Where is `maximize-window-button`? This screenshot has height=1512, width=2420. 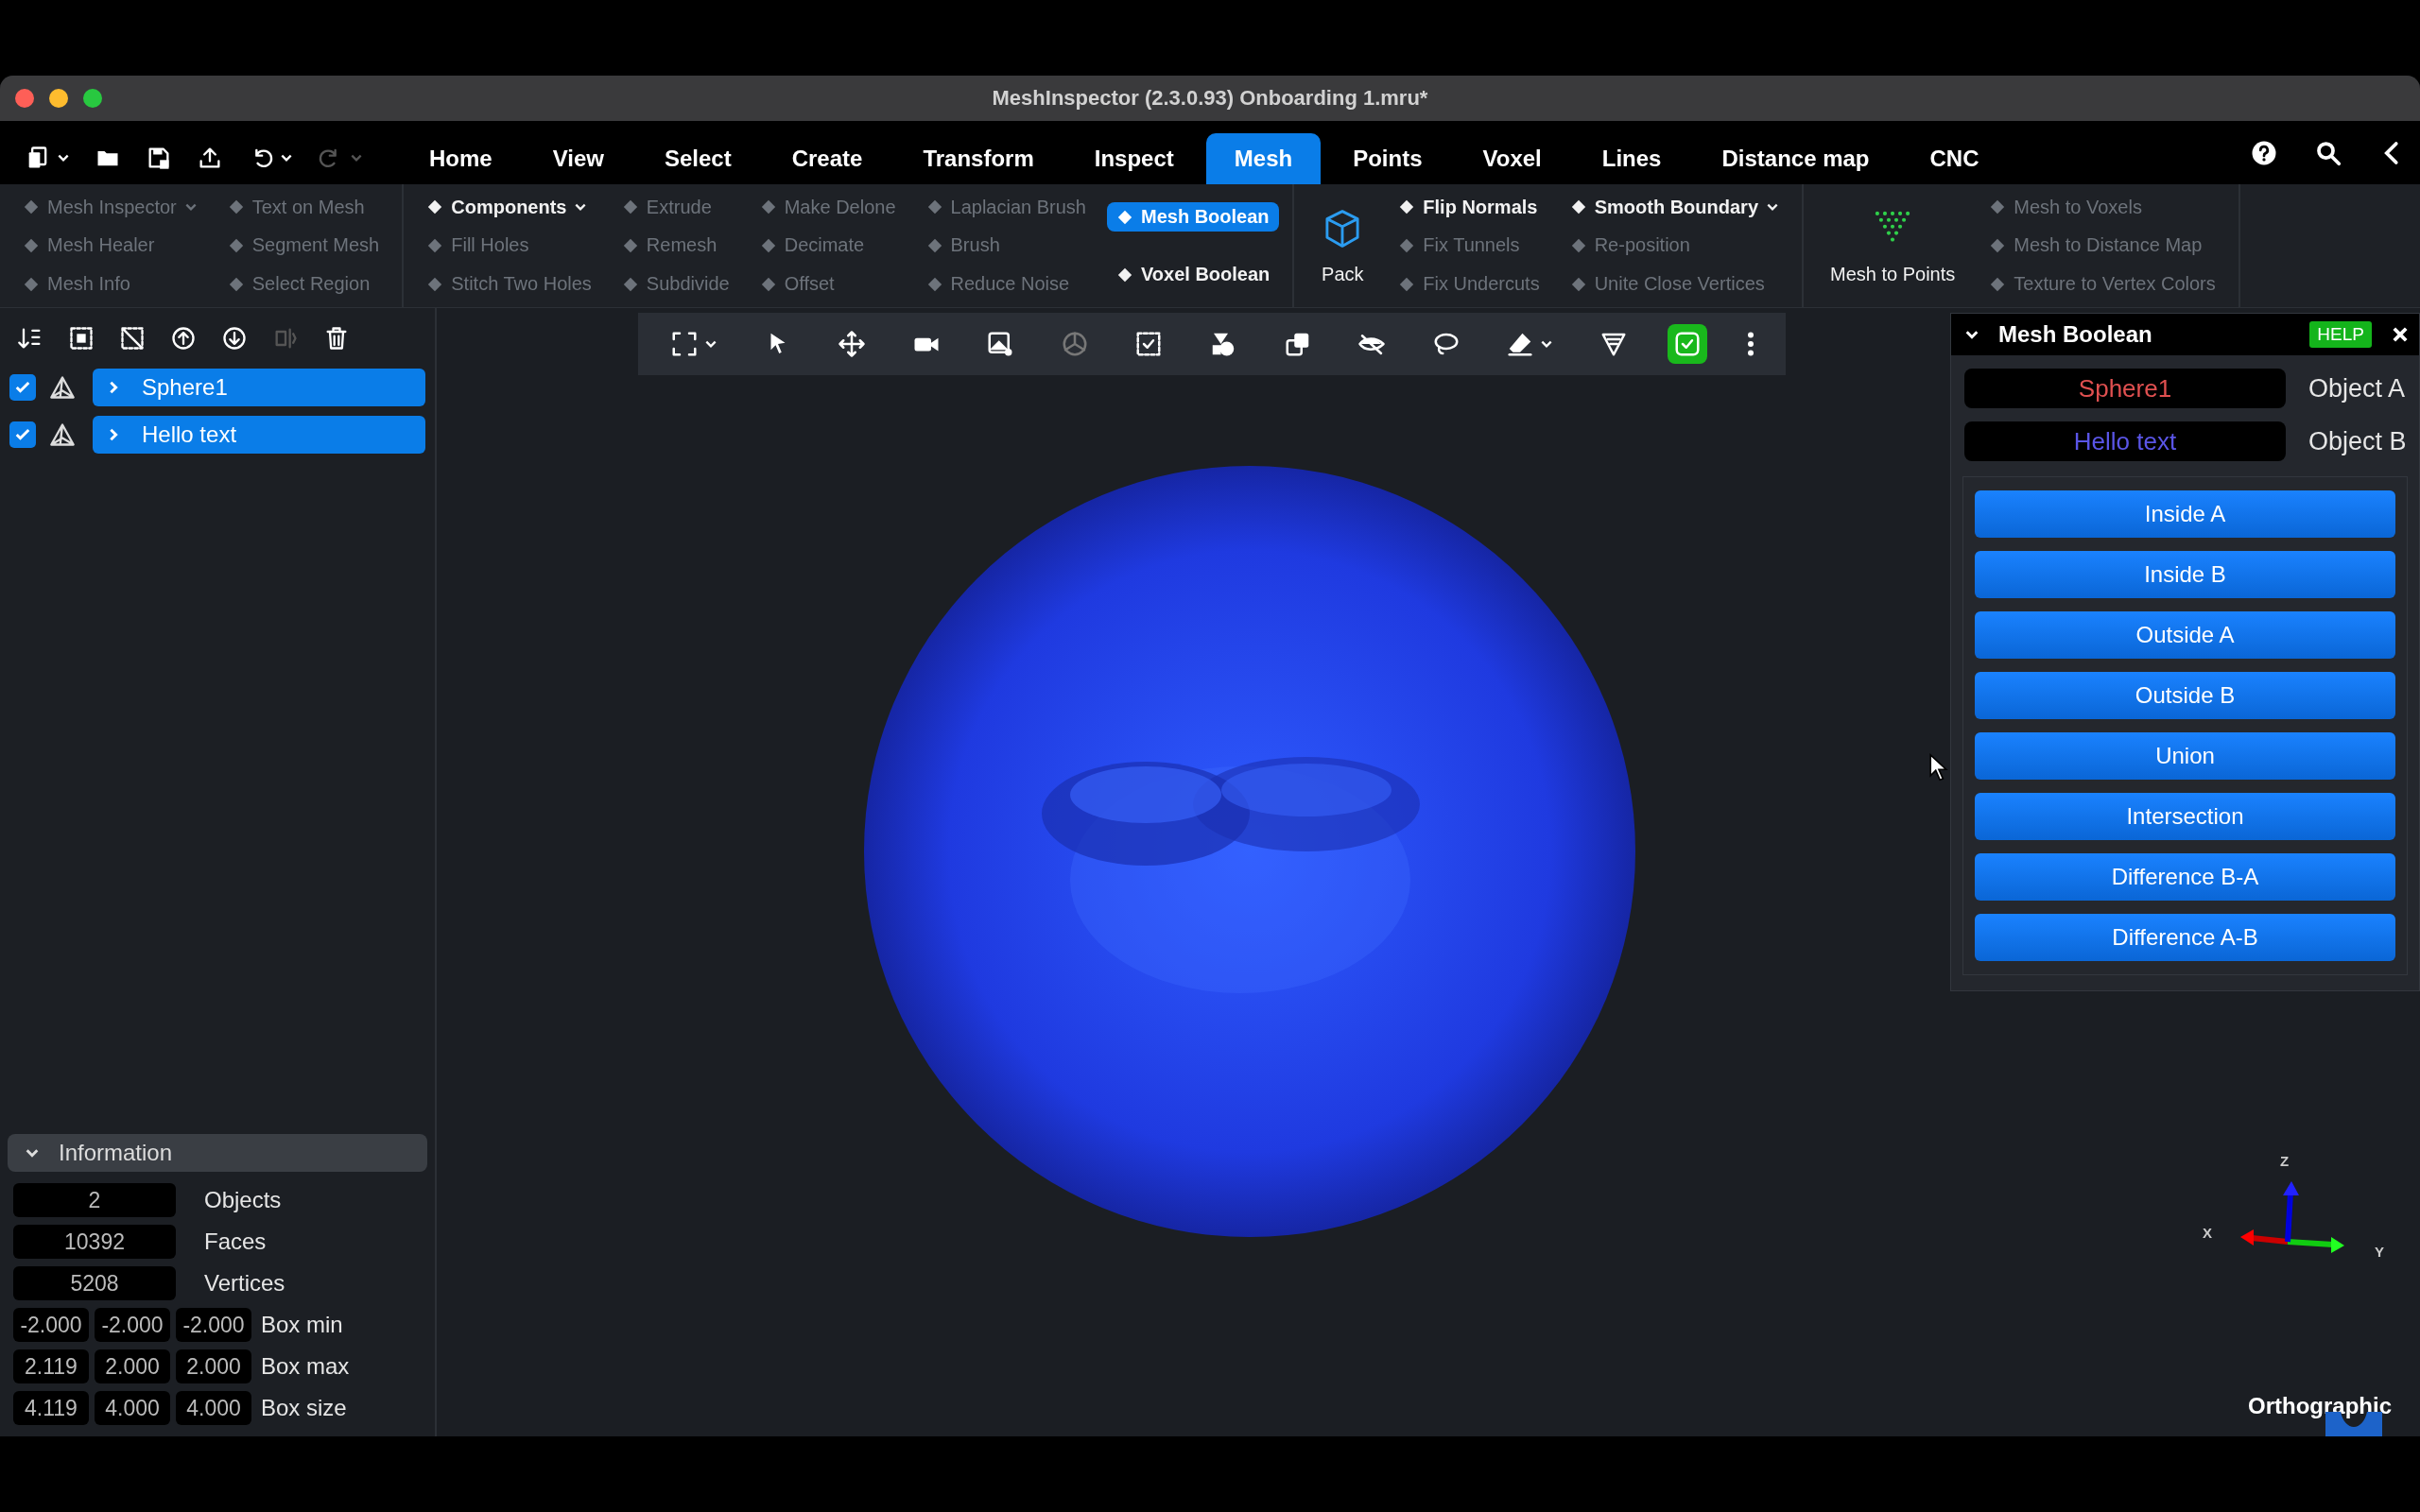 maximize-window-button is located at coordinates (92, 98).